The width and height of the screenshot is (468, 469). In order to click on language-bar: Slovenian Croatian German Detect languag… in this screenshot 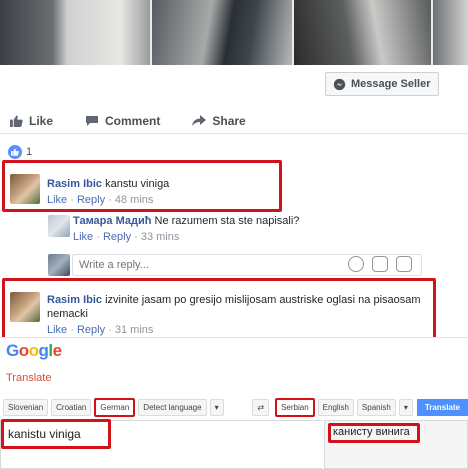, I will do `click(234, 407)`.